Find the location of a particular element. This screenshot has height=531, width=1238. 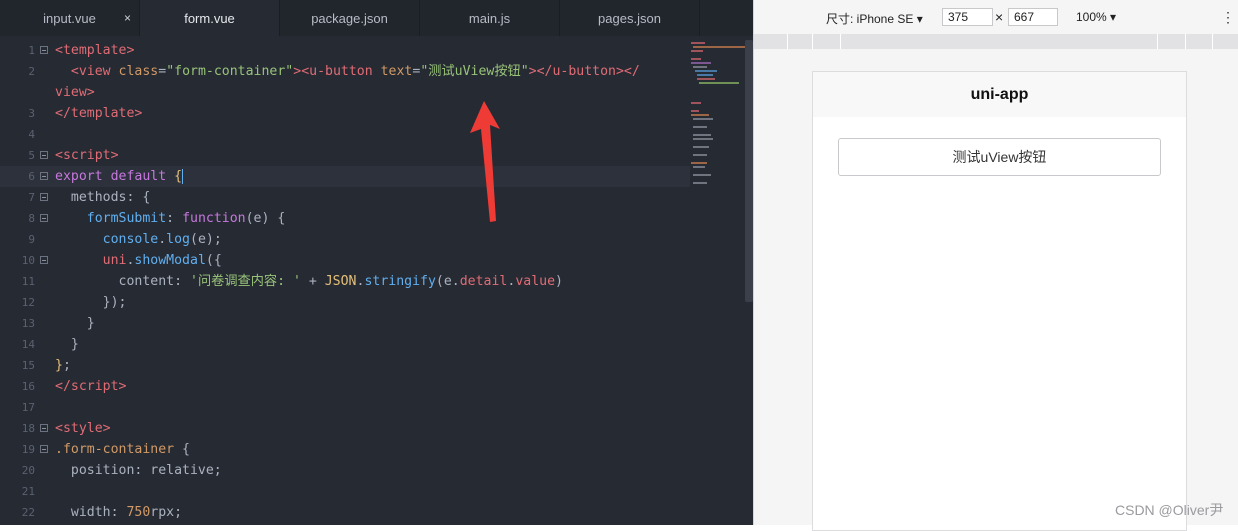

code-text: view> is located at coordinates (75, 92).